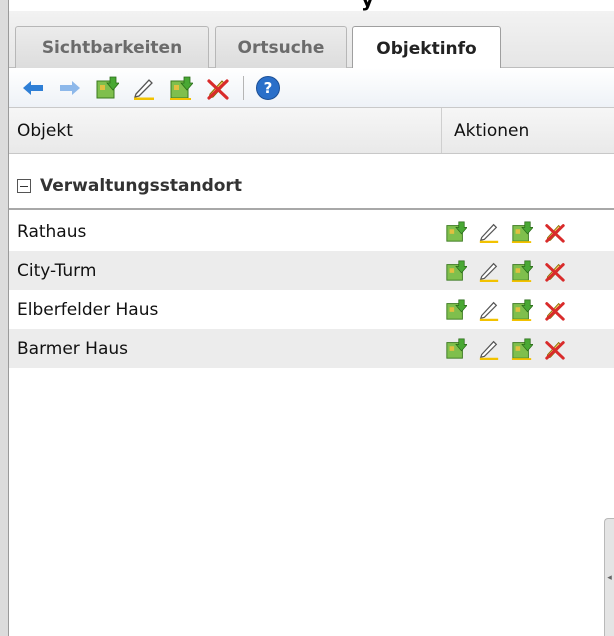 The image size is (614, 636). What do you see at coordinates (70, 88) in the screenshot?
I see `forward-arrow-icon` at bounding box center [70, 88].